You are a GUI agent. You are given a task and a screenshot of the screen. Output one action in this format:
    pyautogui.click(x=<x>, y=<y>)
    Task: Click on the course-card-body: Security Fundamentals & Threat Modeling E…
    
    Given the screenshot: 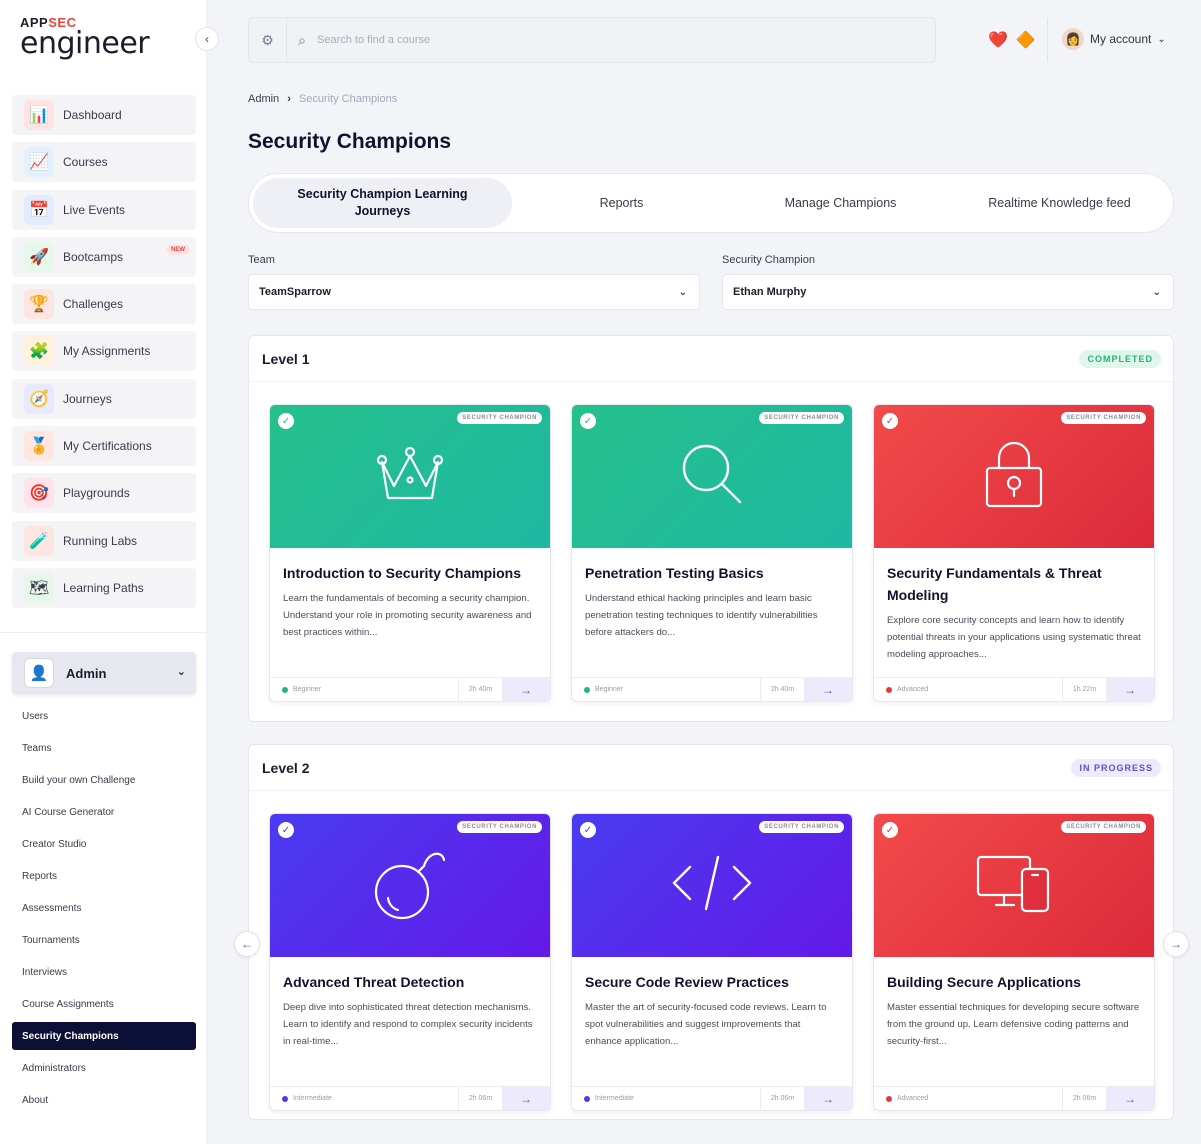 What is the action you would take?
    pyautogui.click(x=1014, y=605)
    